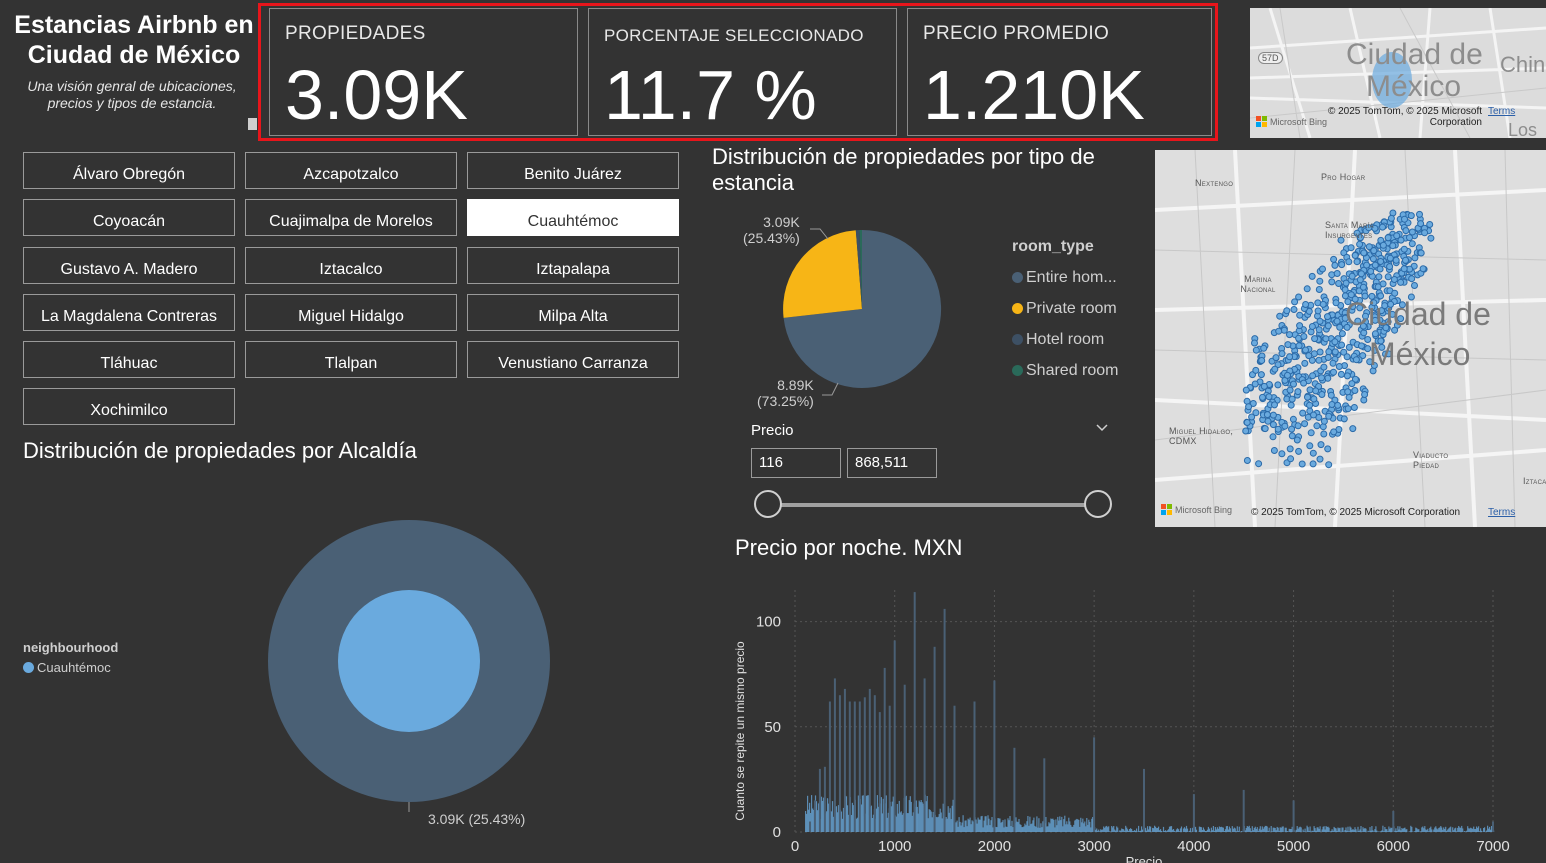  What do you see at coordinates (573, 170) in the screenshot?
I see `alcaldia-button: Benito Juárez` at bounding box center [573, 170].